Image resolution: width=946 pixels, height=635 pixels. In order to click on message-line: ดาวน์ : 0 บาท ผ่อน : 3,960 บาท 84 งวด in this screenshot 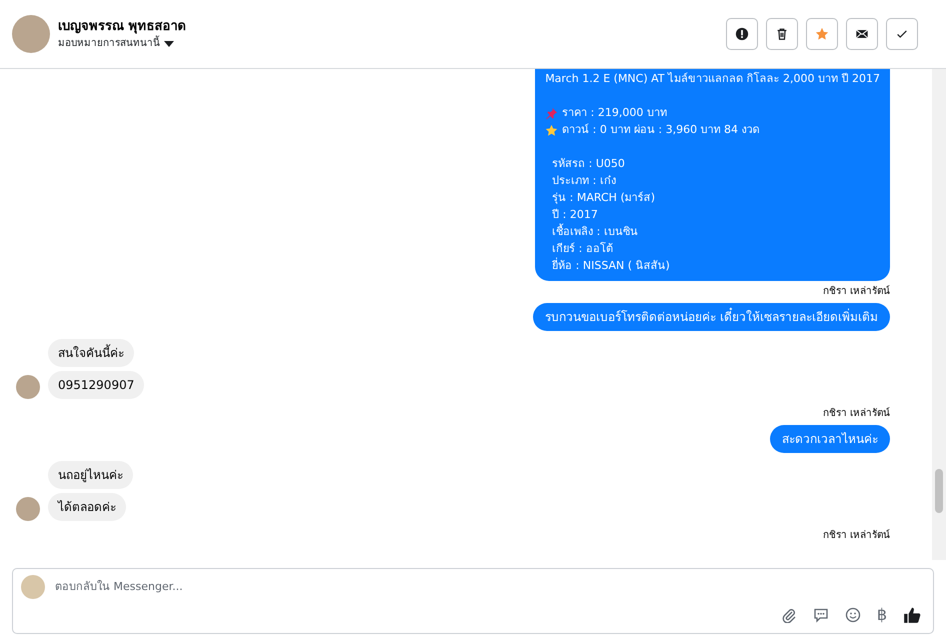, I will do `click(661, 130)`.